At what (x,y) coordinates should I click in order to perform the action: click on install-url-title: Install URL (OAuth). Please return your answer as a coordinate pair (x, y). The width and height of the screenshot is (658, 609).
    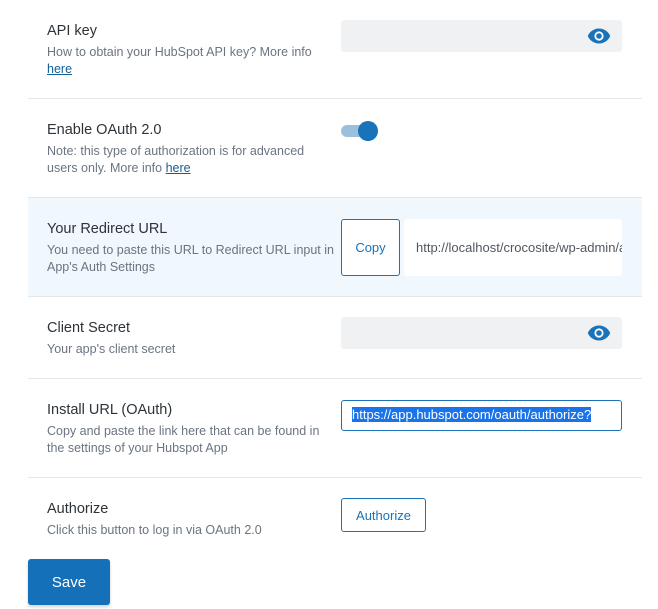
    Looking at the image, I should click on (110, 410).